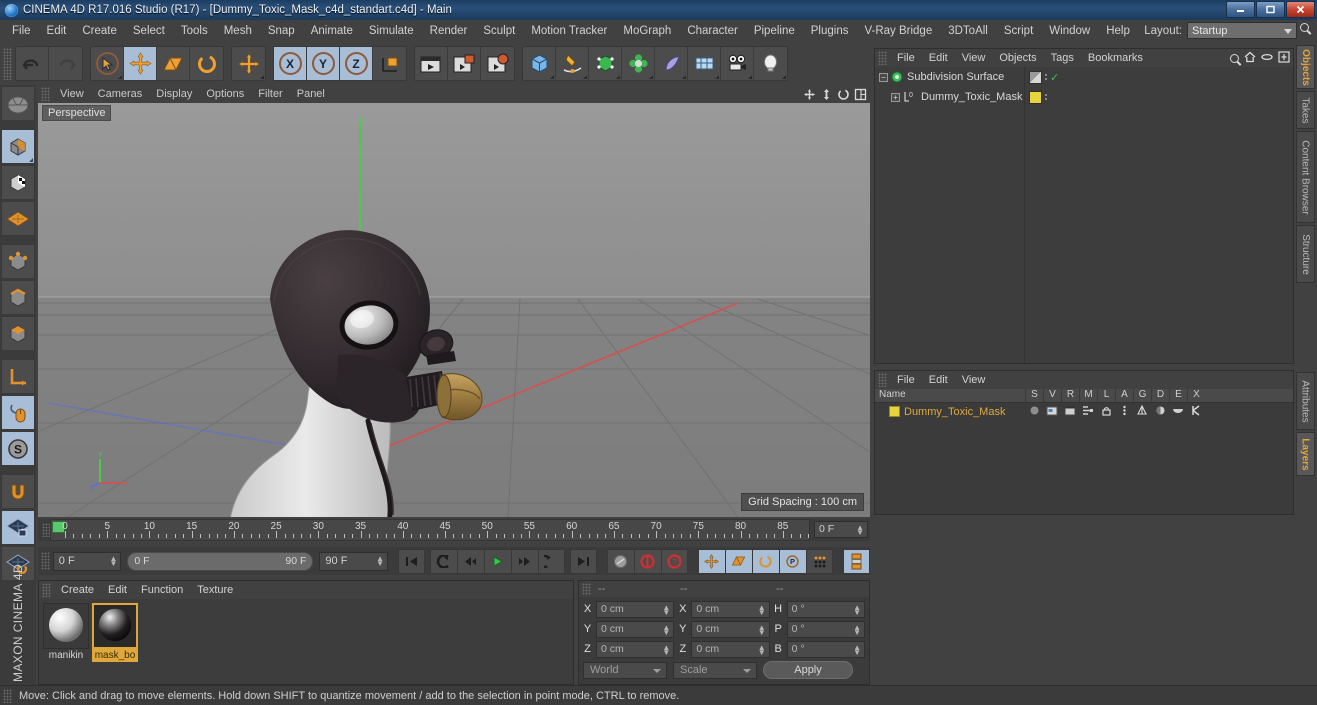 Image resolution: width=1317 pixels, height=705 pixels. Describe the element at coordinates (938, 380) in the screenshot. I see `lm-menu-edit: Edit` at that location.